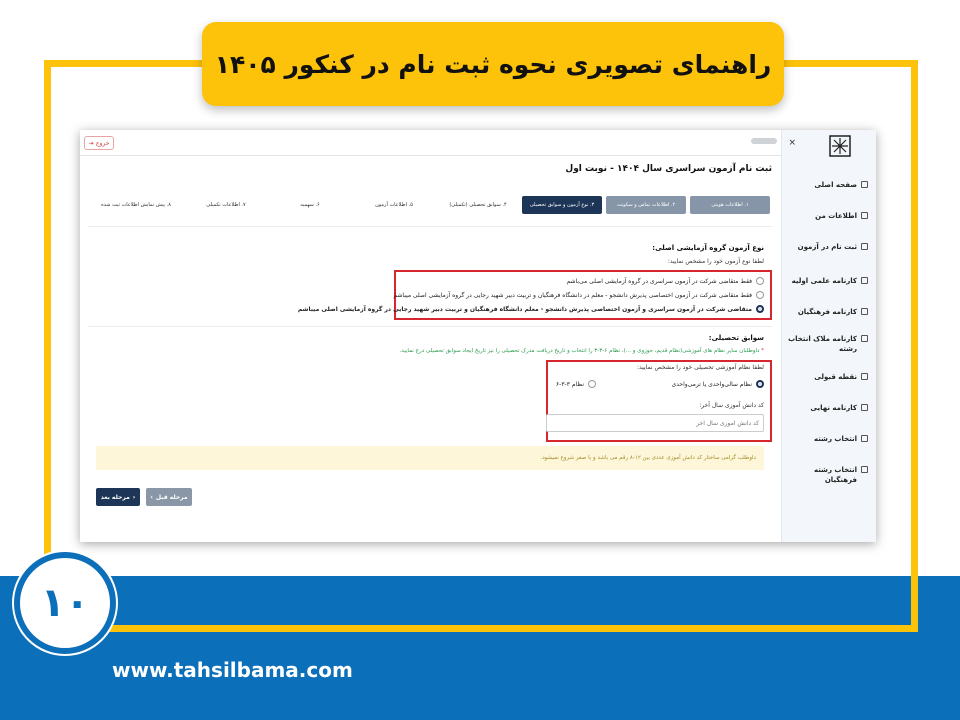 This screenshot has height=720, width=960. Describe the element at coordinates (169, 497) in the screenshot. I see `previous-step-button: مرحله قبل ›` at that location.